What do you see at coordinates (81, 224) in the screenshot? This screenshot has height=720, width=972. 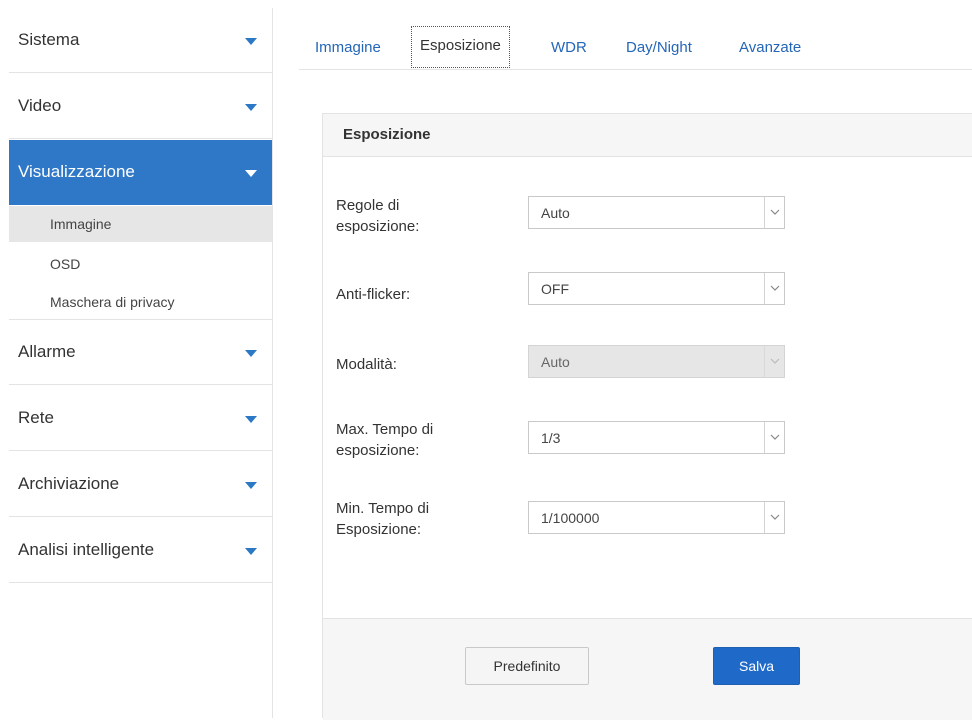 I see `submenu-item-label: Immagine` at bounding box center [81, 224].